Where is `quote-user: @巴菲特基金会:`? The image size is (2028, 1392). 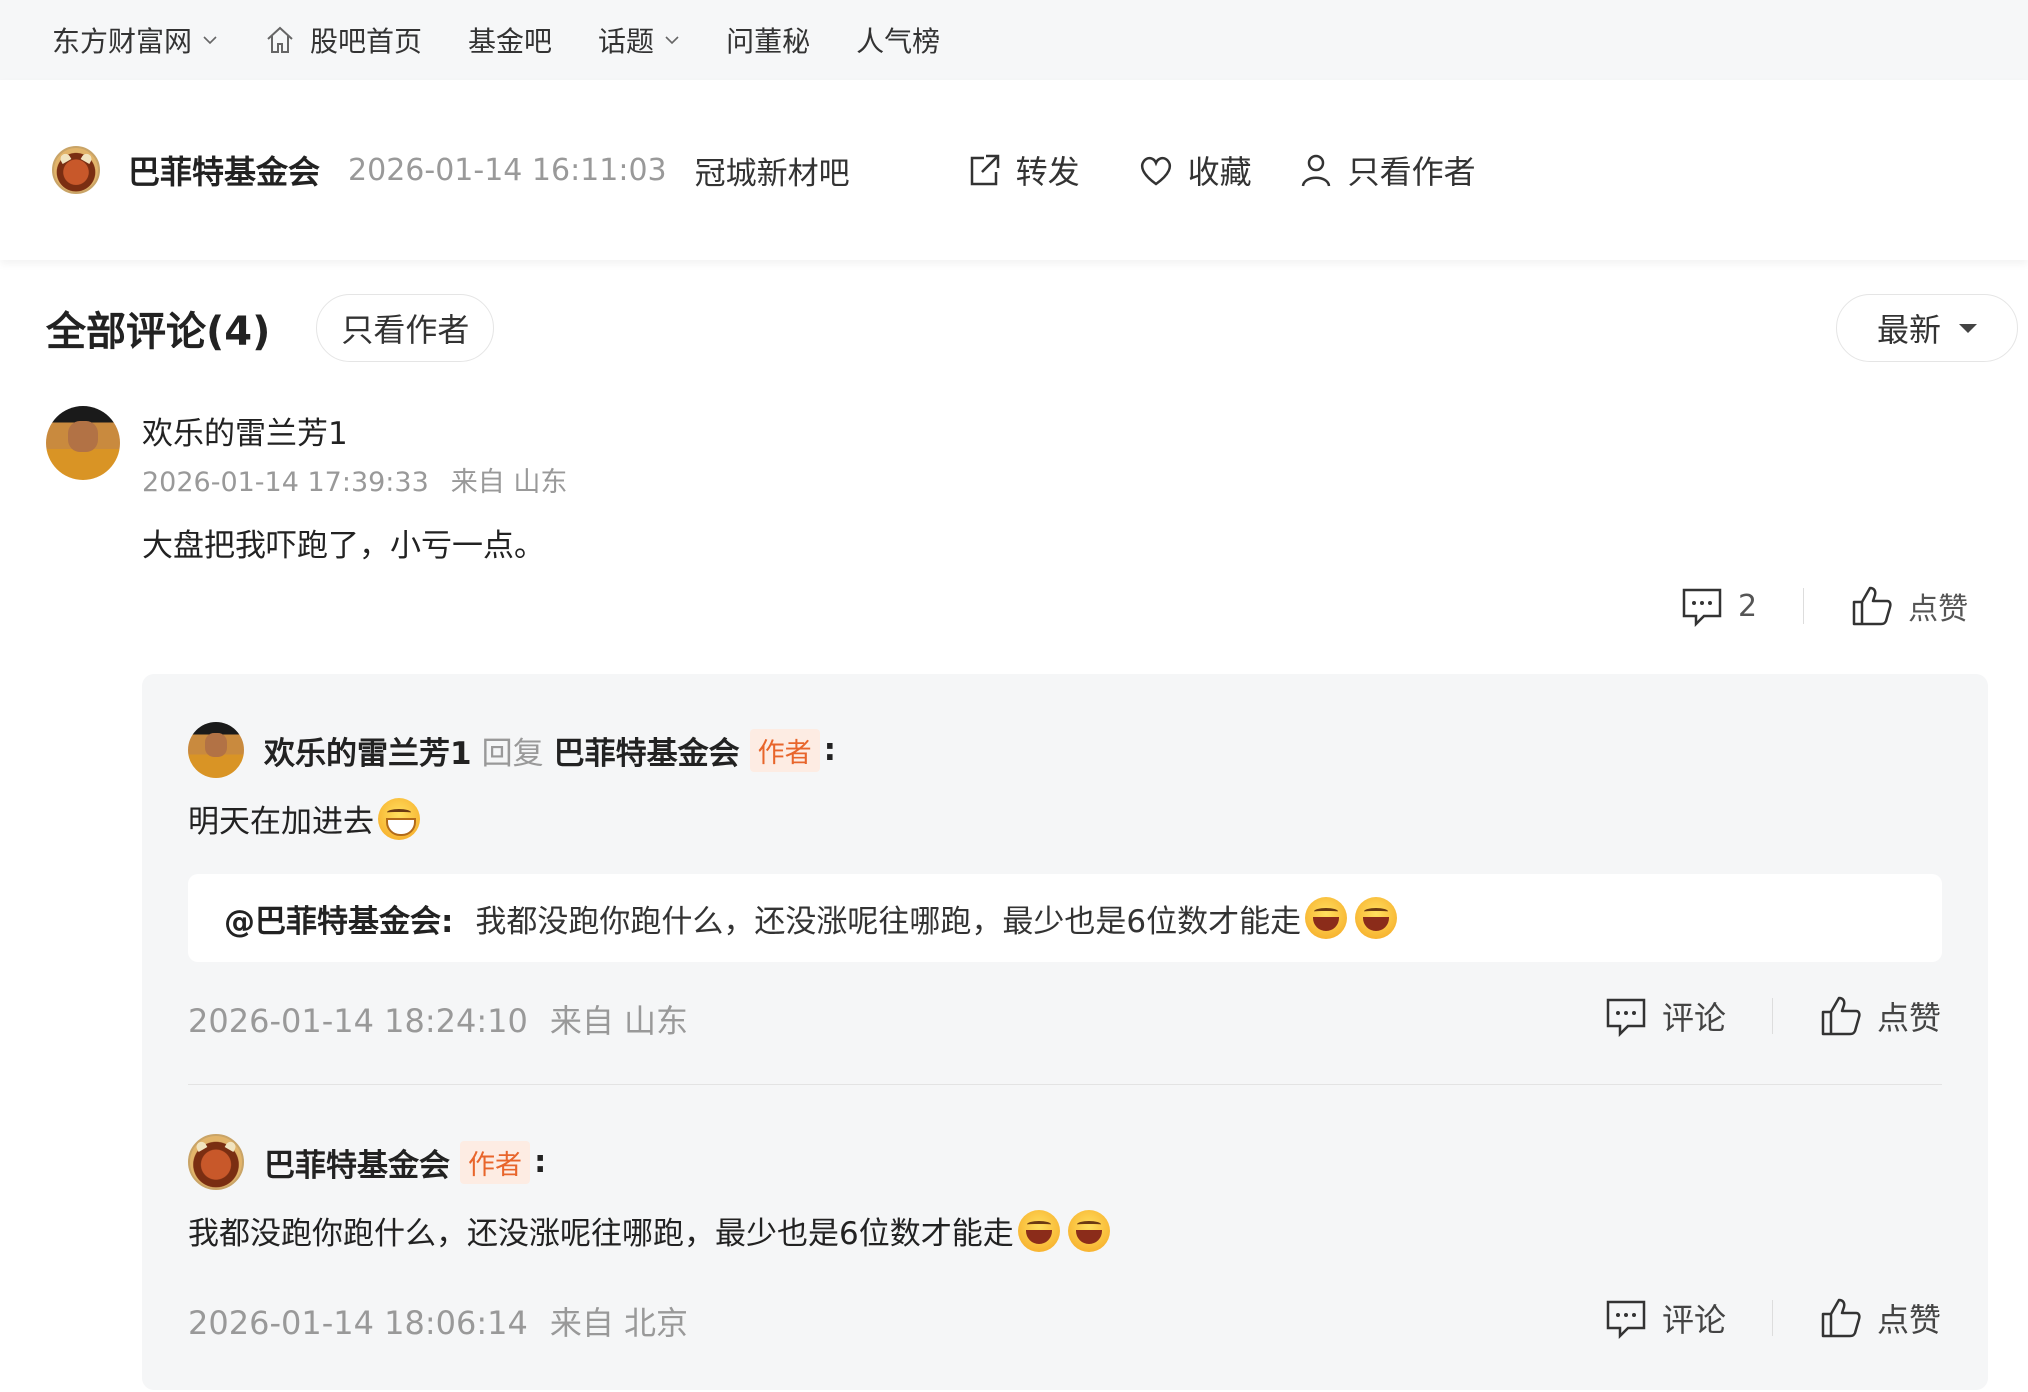 quote-user: @巴菲特基金会: is located at coordinates (338, 918).